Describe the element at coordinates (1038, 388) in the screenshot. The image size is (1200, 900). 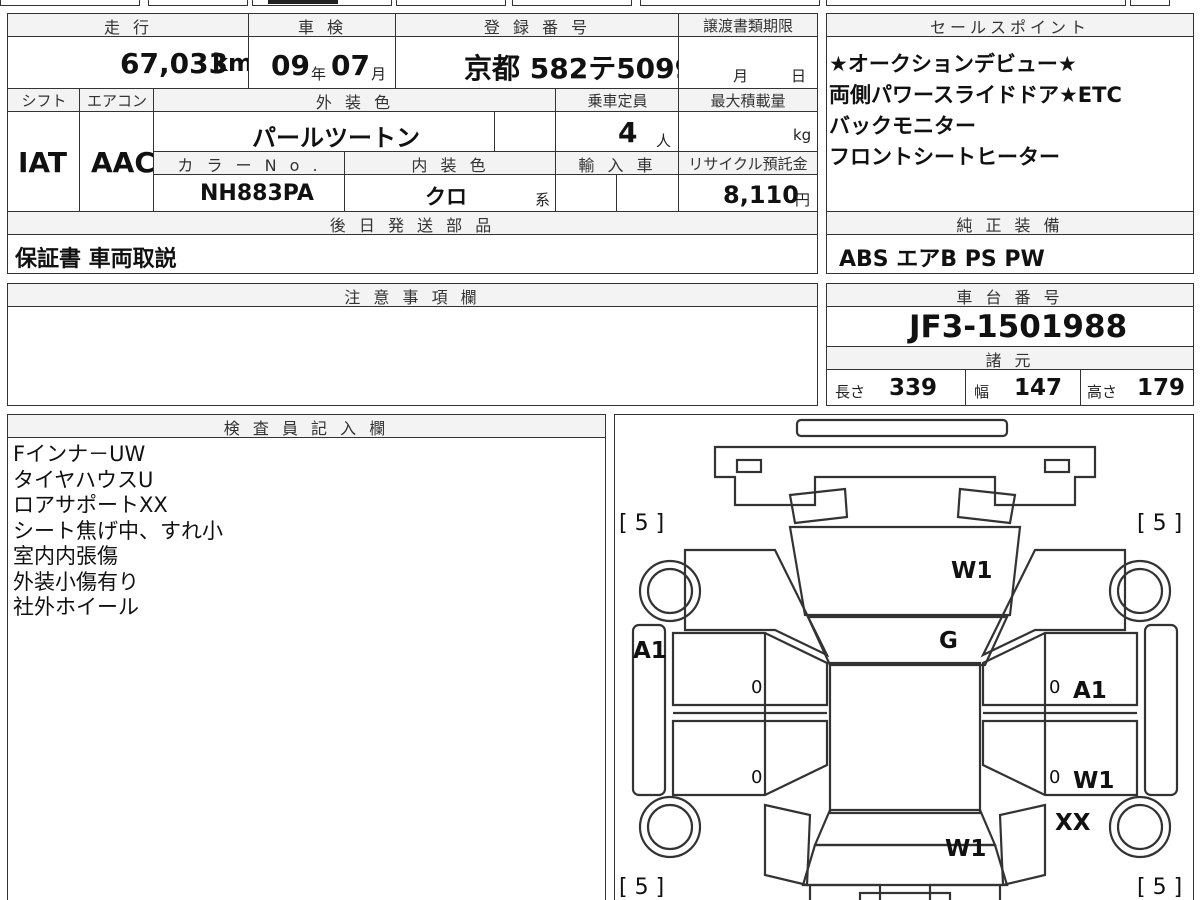
I see `spec-width-value: 147` at that location.